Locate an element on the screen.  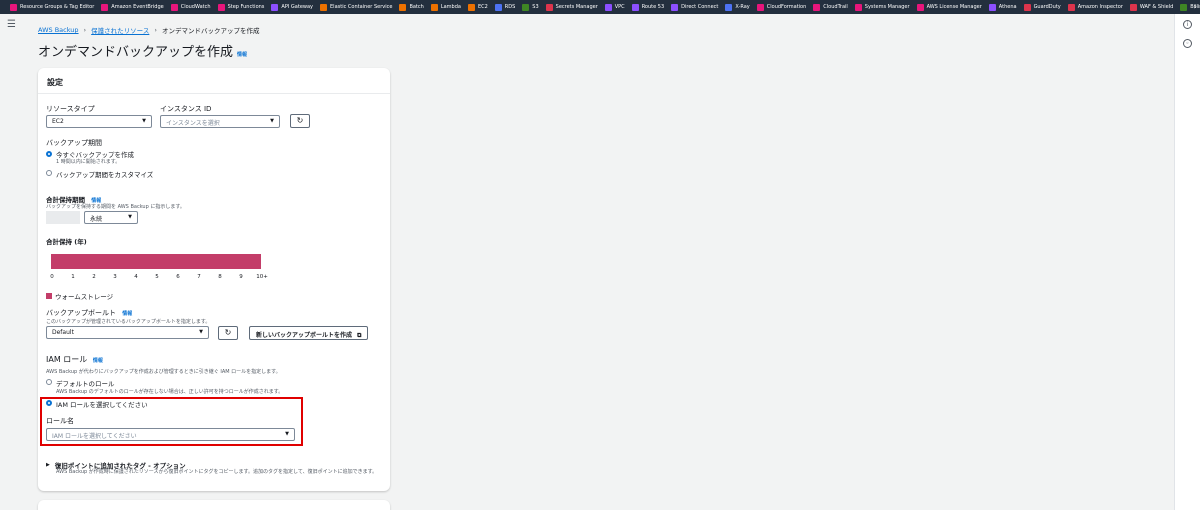
warm-storage-bar is located at coordinates (156, 261).